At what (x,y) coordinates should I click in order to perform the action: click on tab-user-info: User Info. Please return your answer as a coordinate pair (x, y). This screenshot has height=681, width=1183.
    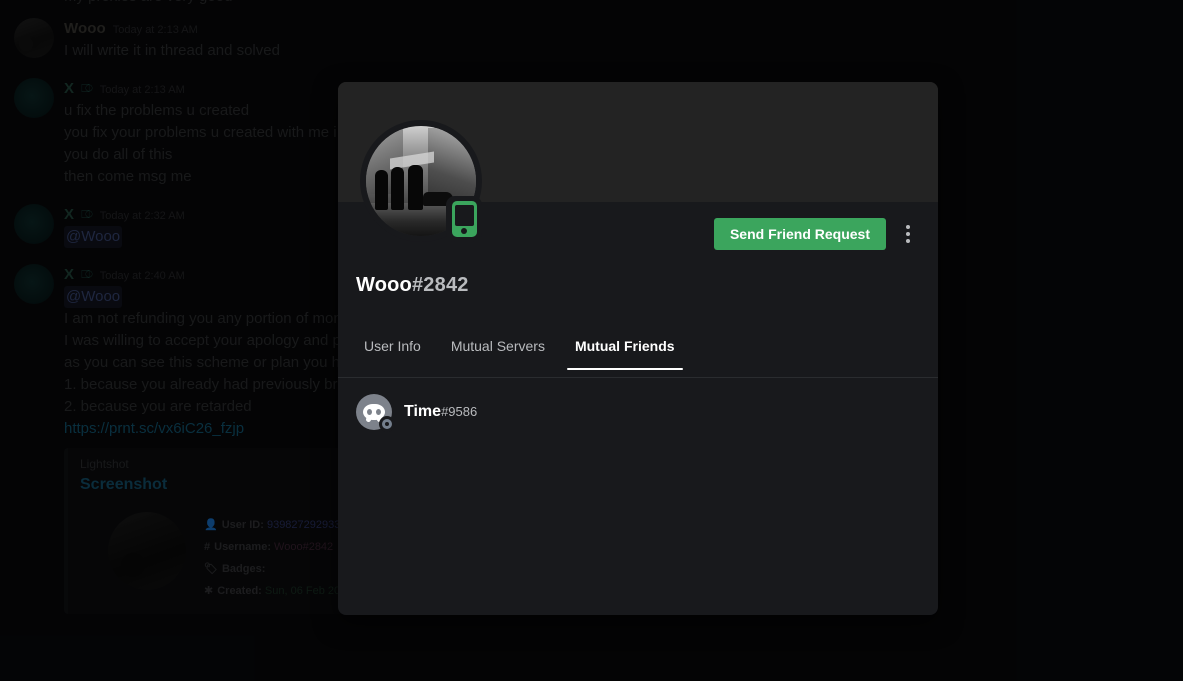
    Looking at the image, I should click on (392, 351).